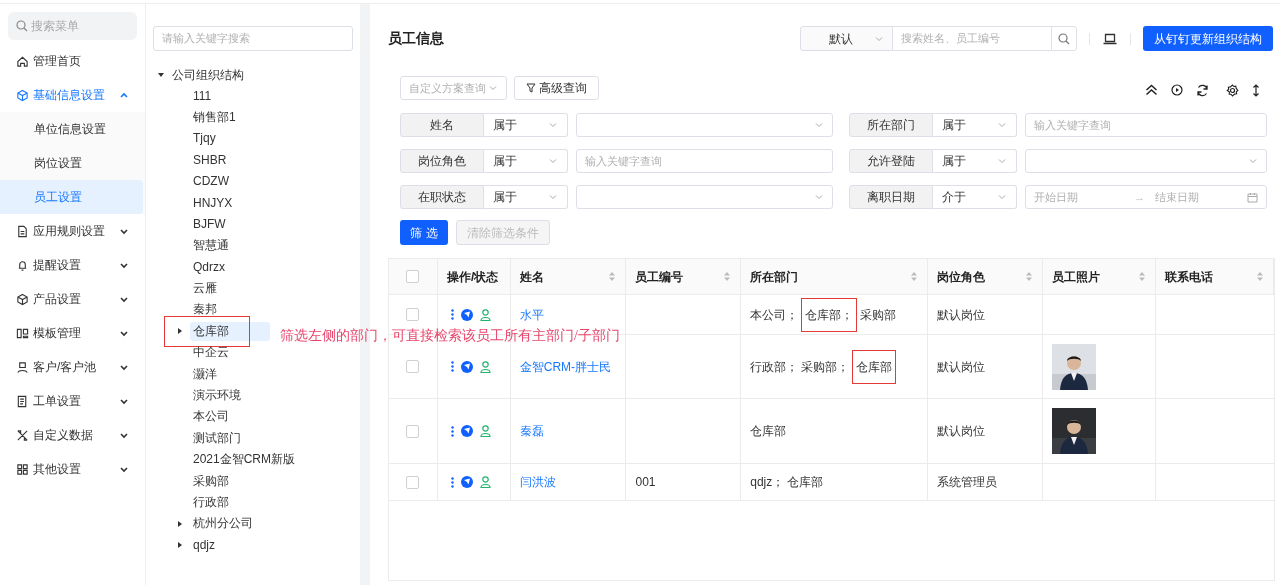 Image resolution: width=1280 pixels, height=585 pixels. What do you see at coordinates (72, 61) in the screenshot?
I see `menu-item: 管理首页` at bounding box center [72, 61].